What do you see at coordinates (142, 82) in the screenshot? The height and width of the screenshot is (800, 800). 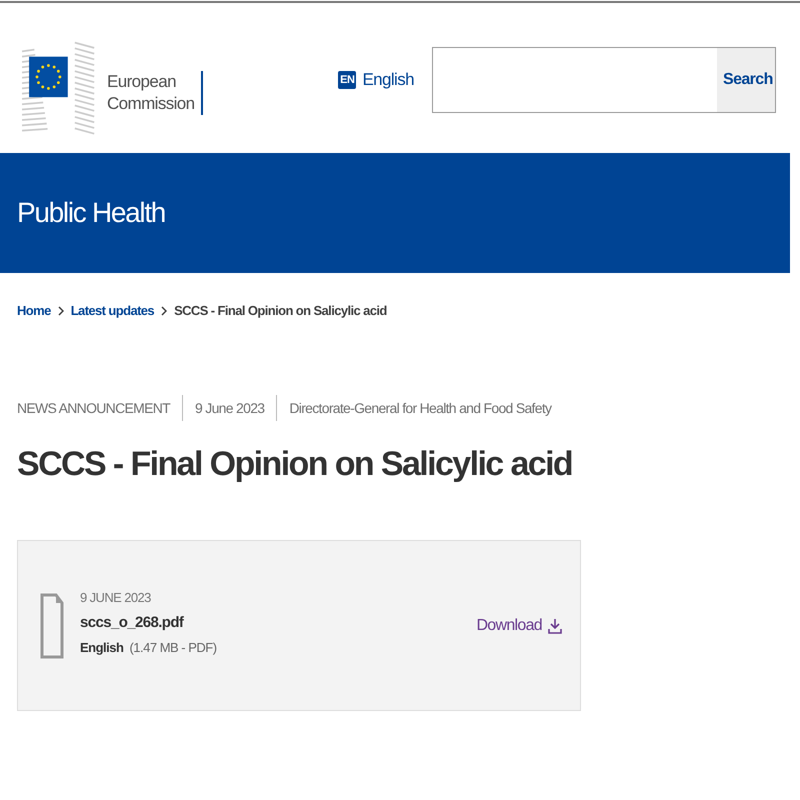 I see `logo-text: European` at bounding box center [142, 82].